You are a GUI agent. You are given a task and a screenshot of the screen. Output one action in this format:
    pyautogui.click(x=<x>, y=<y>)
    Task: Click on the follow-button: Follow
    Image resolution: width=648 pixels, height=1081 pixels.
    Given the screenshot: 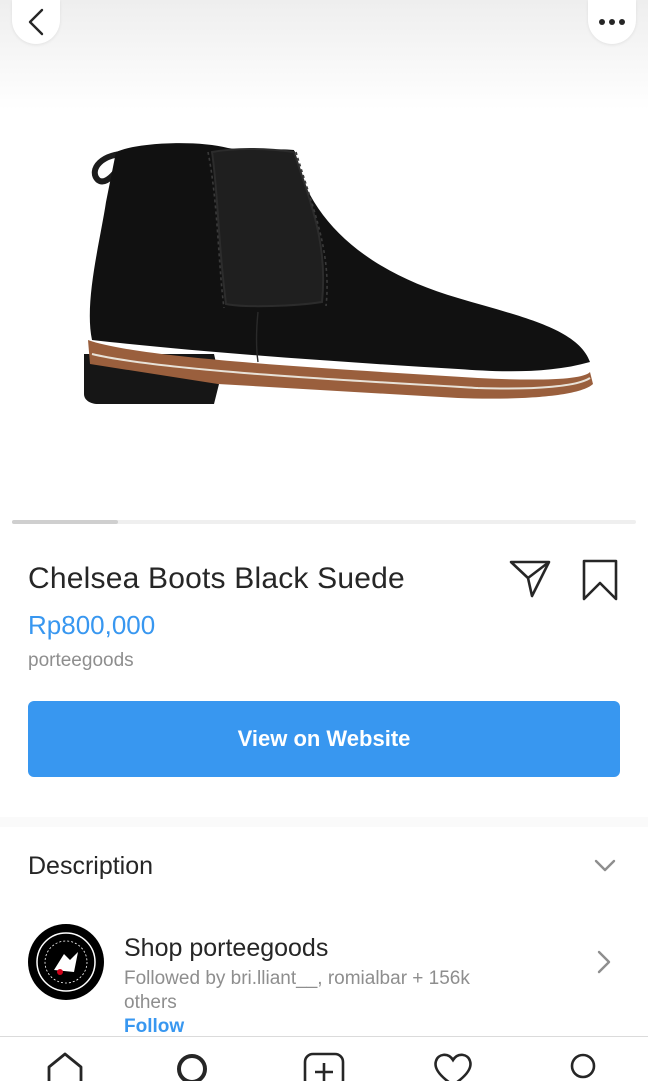 What is the action you would take?
    pyautogui.click(x=154, y=1027)
    